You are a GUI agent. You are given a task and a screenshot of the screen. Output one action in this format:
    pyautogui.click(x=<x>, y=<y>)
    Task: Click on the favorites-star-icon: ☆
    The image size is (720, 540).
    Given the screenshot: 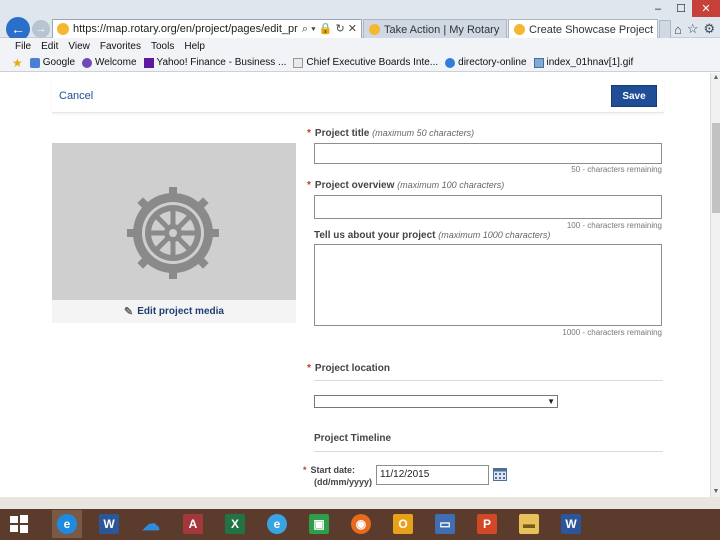 What is the action you would take?
    pyautogui.click(x=693, y=29)
    